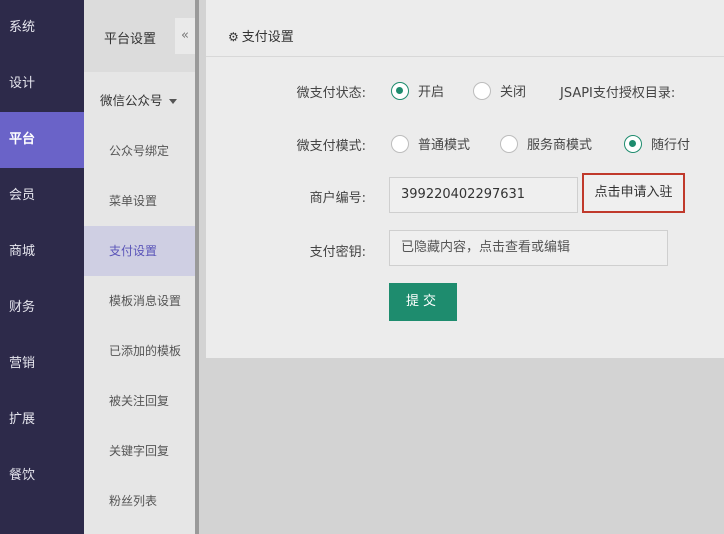 The width and height of the screenshot is (724, 534). What do you see at coordinates (172, 101) in the screenshot?
I see `caret-down-icon` at bounding box center [172, 101].